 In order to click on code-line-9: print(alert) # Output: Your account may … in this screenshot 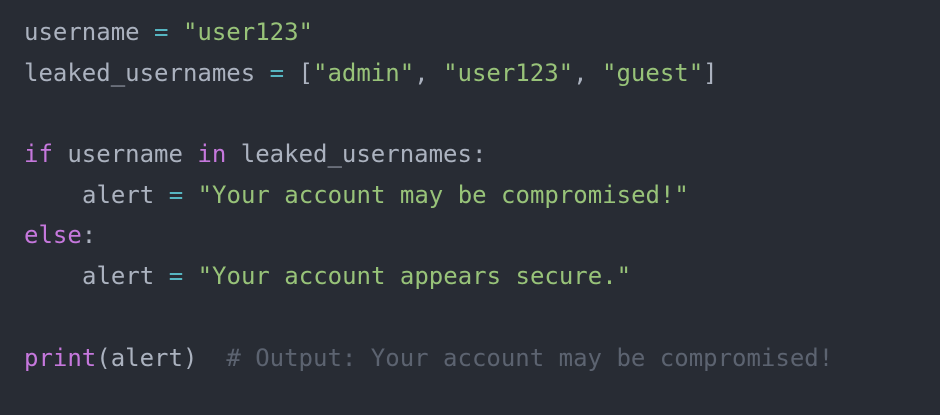, I will do `click(482, 358)`.